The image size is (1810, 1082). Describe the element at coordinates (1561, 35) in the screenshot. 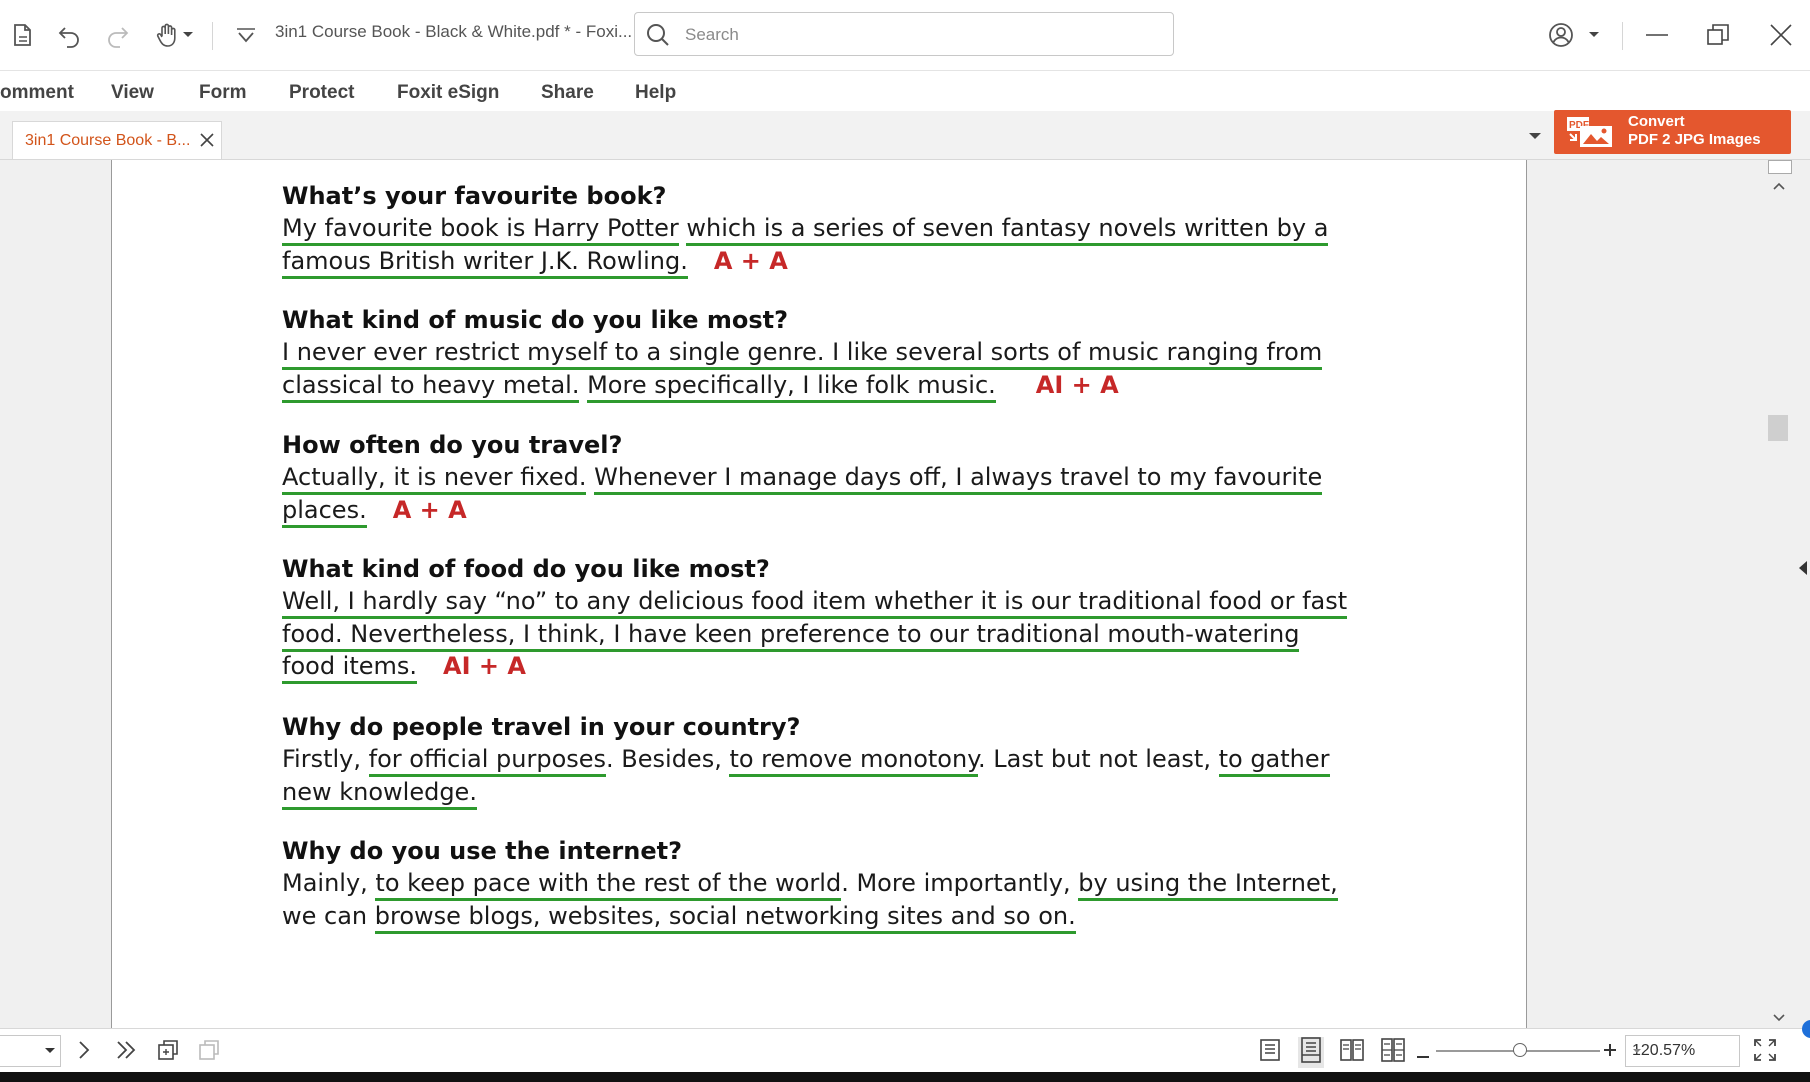

I see `account-icon` at that location.